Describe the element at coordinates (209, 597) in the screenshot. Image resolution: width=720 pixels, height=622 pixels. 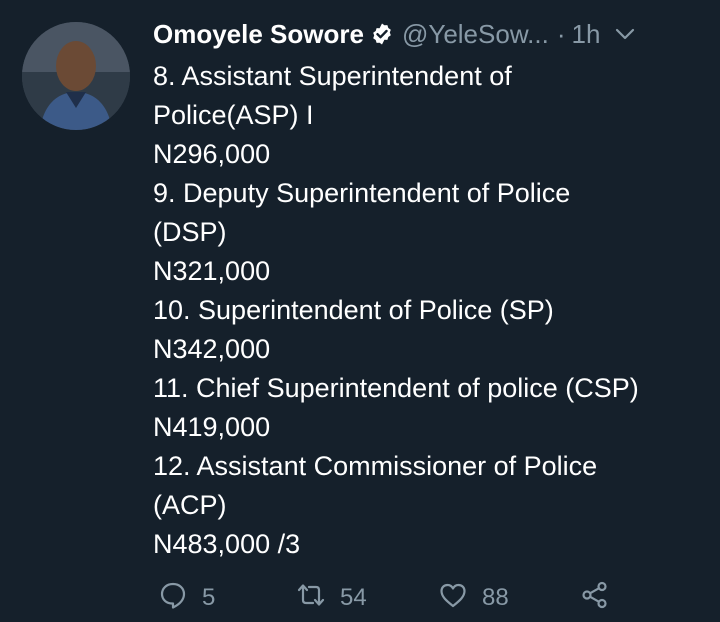
I see `reply-count: 5` at that location.